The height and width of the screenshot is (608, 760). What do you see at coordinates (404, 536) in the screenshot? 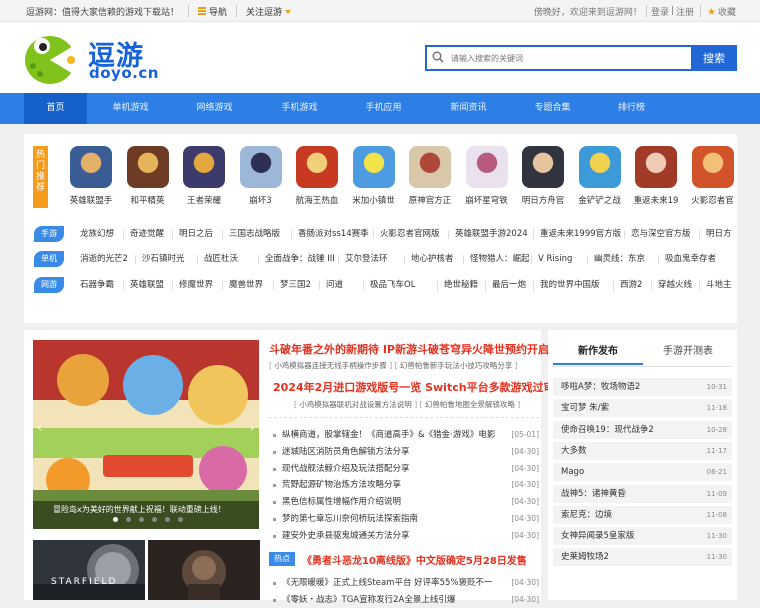
I see `news-item: 建安外史承县驱鬼城通关方法分享 [04-30]` at bounding box center [404, 536].